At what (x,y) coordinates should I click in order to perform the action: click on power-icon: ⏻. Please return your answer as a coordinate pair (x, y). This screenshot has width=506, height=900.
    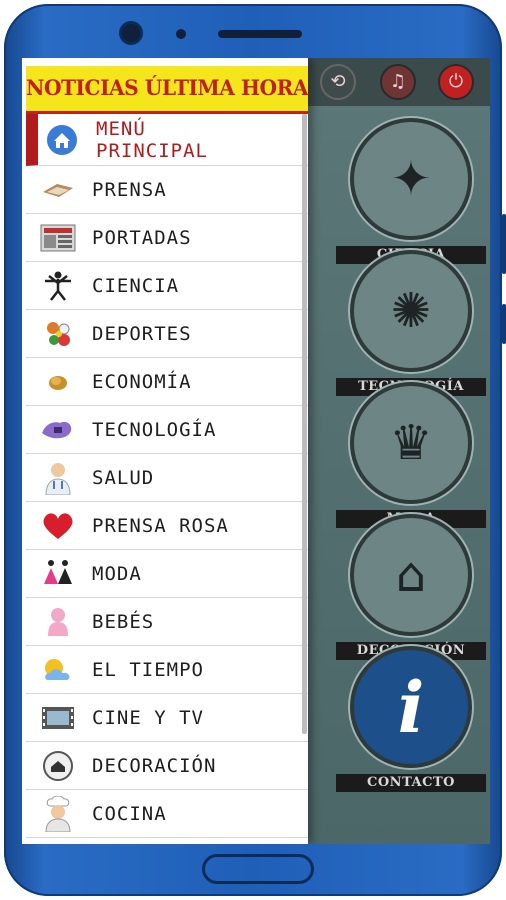
    Looking at the image, I should click on (456, 82).